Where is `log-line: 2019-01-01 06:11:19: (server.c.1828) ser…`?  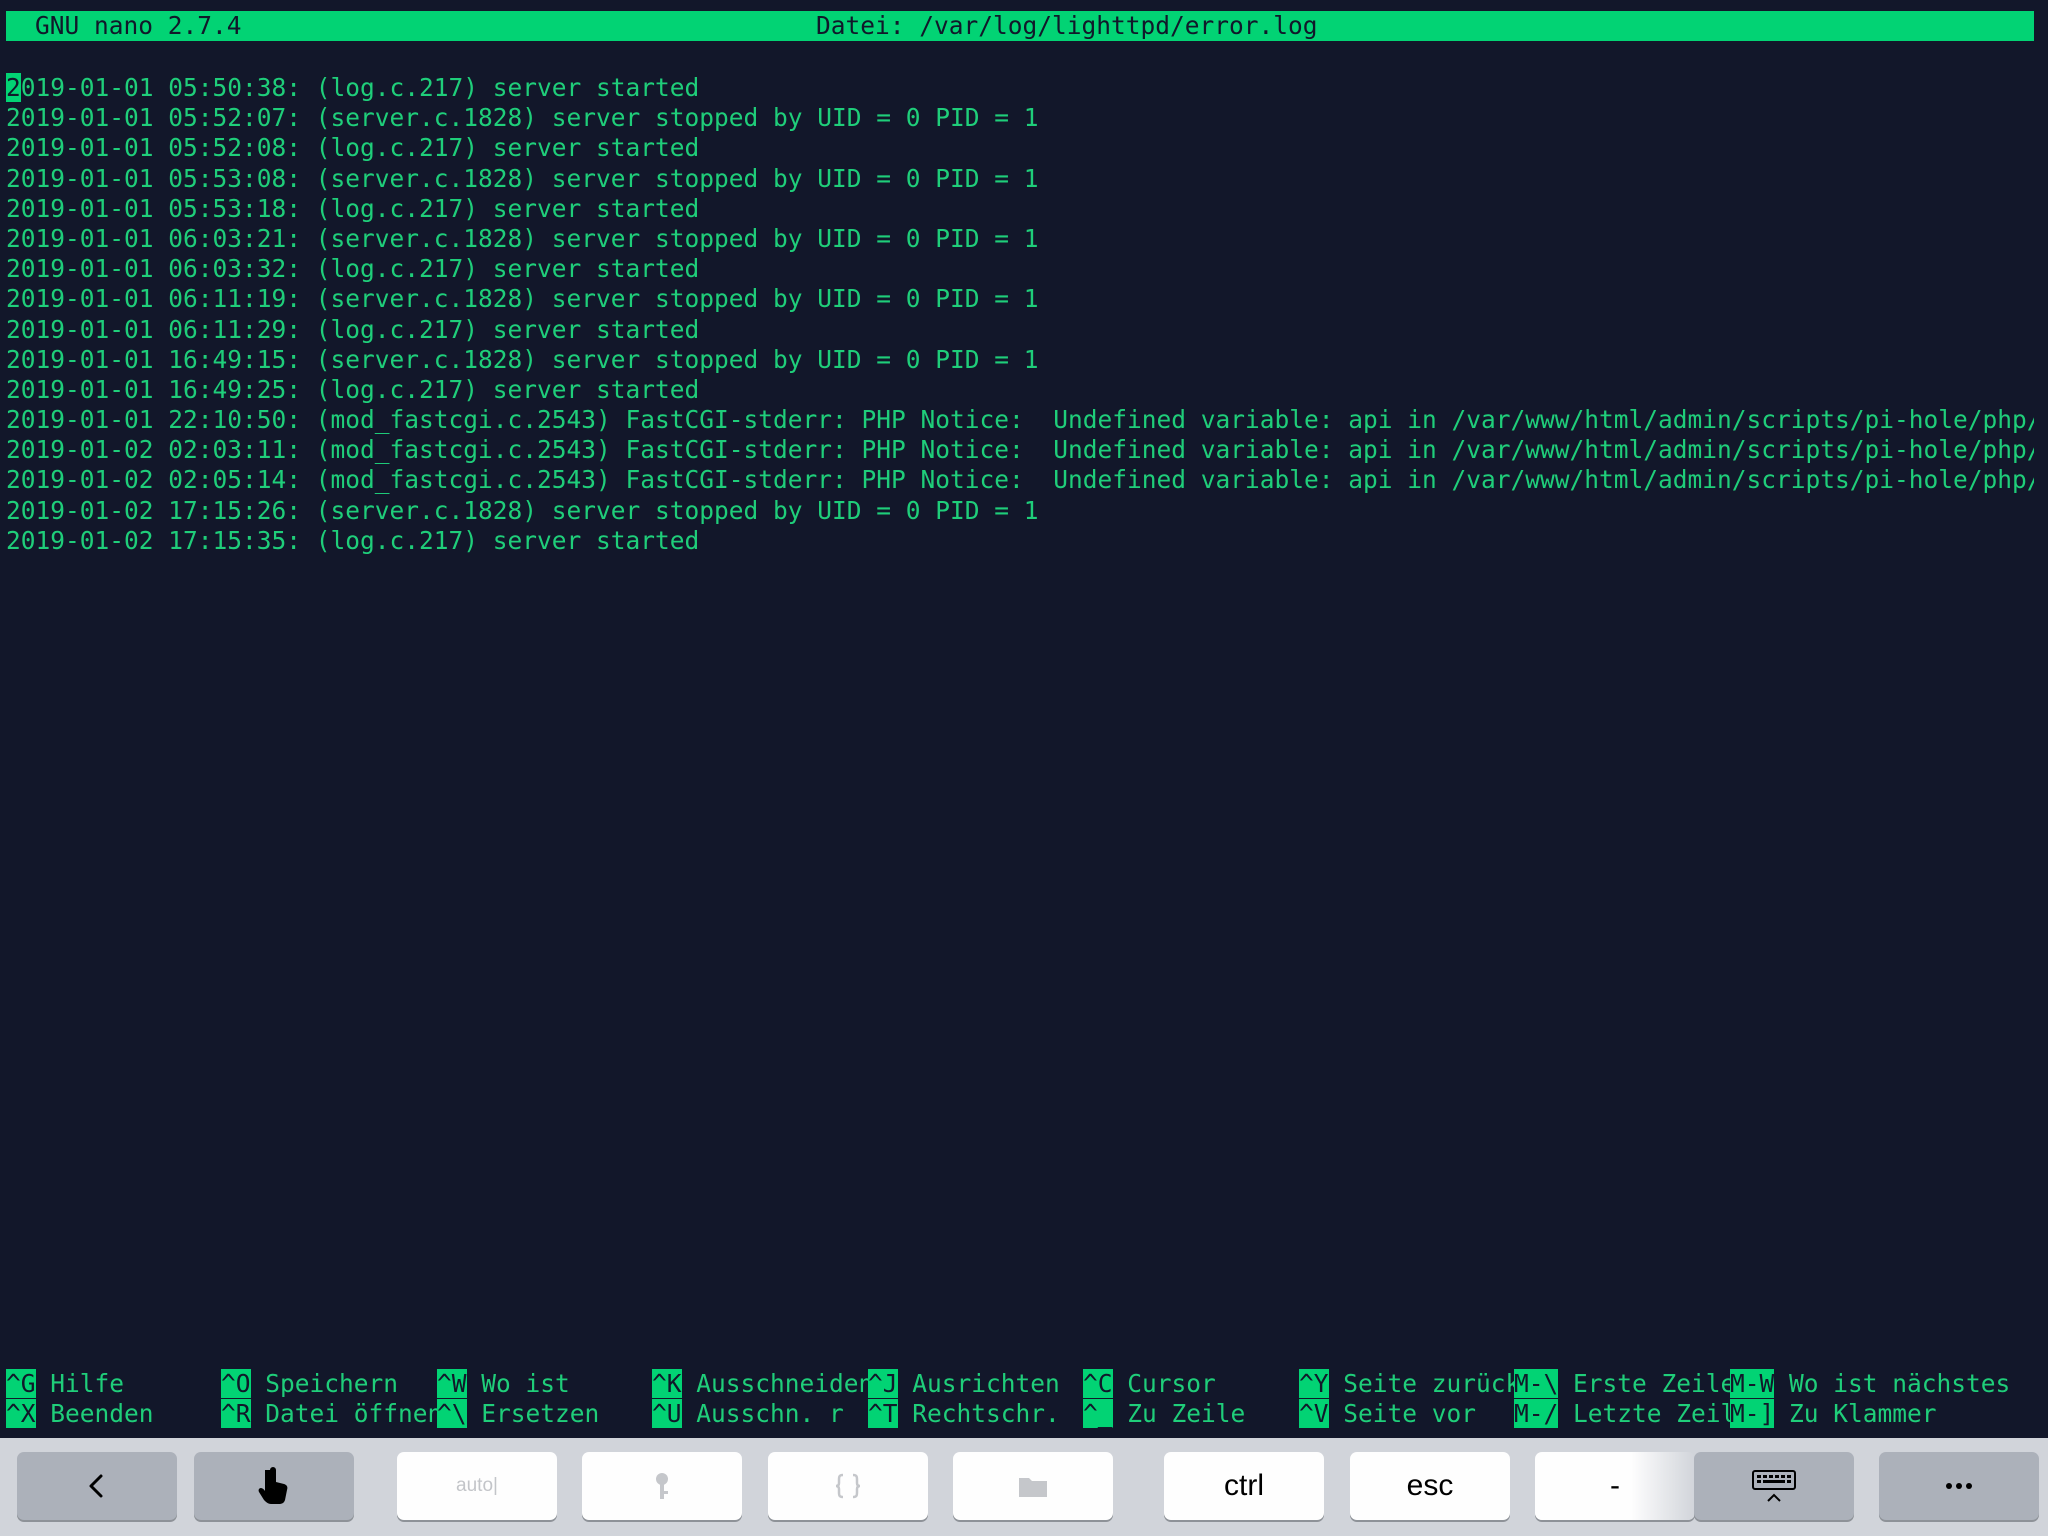
log-line: 2019-01-01 06:11:19: (server.c.1828) ser… is located at coordinates (522, 299).